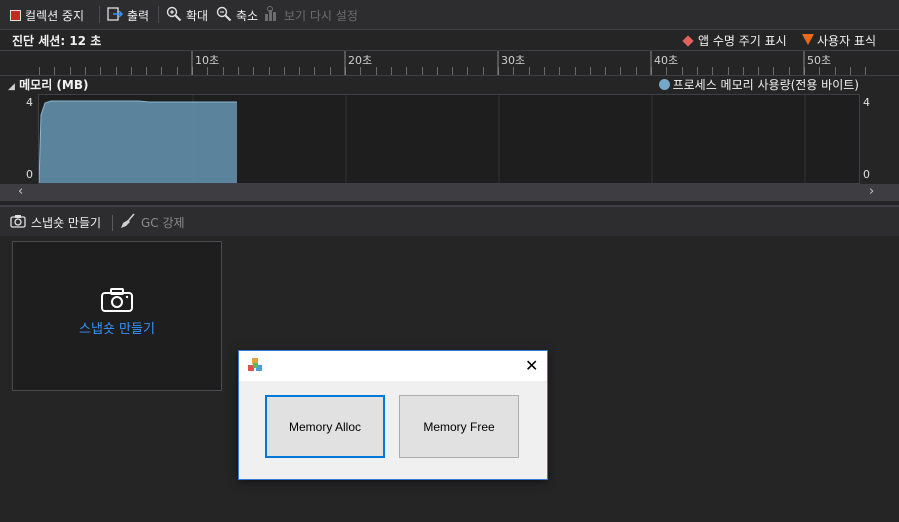 Image resolution: width=899 pixels, height=522 pixels. What do you see at coordinates (138, 142) in the screenshot?
I see `memory-usage-area` at bounding box center [138, 142].